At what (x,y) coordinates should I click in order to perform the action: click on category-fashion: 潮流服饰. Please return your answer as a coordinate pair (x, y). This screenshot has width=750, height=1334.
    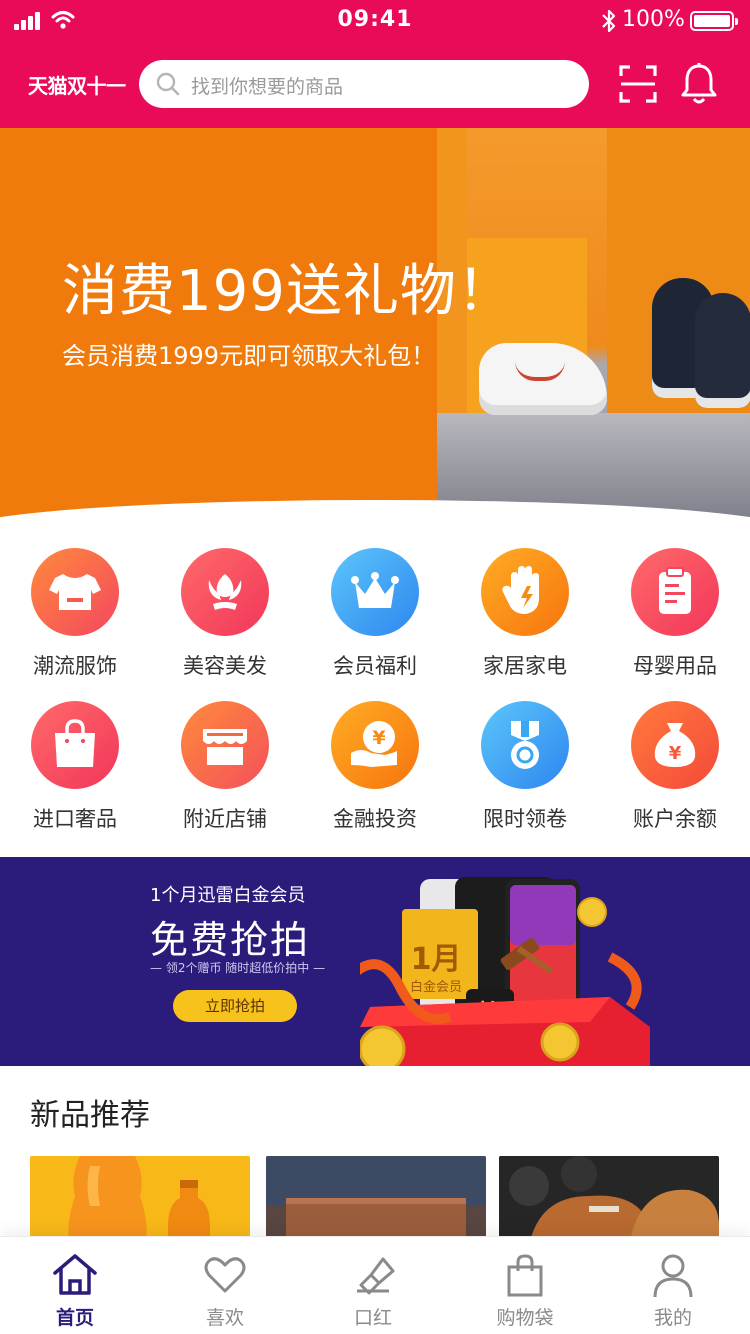
    Looking at the image, I should click on (75, 610).